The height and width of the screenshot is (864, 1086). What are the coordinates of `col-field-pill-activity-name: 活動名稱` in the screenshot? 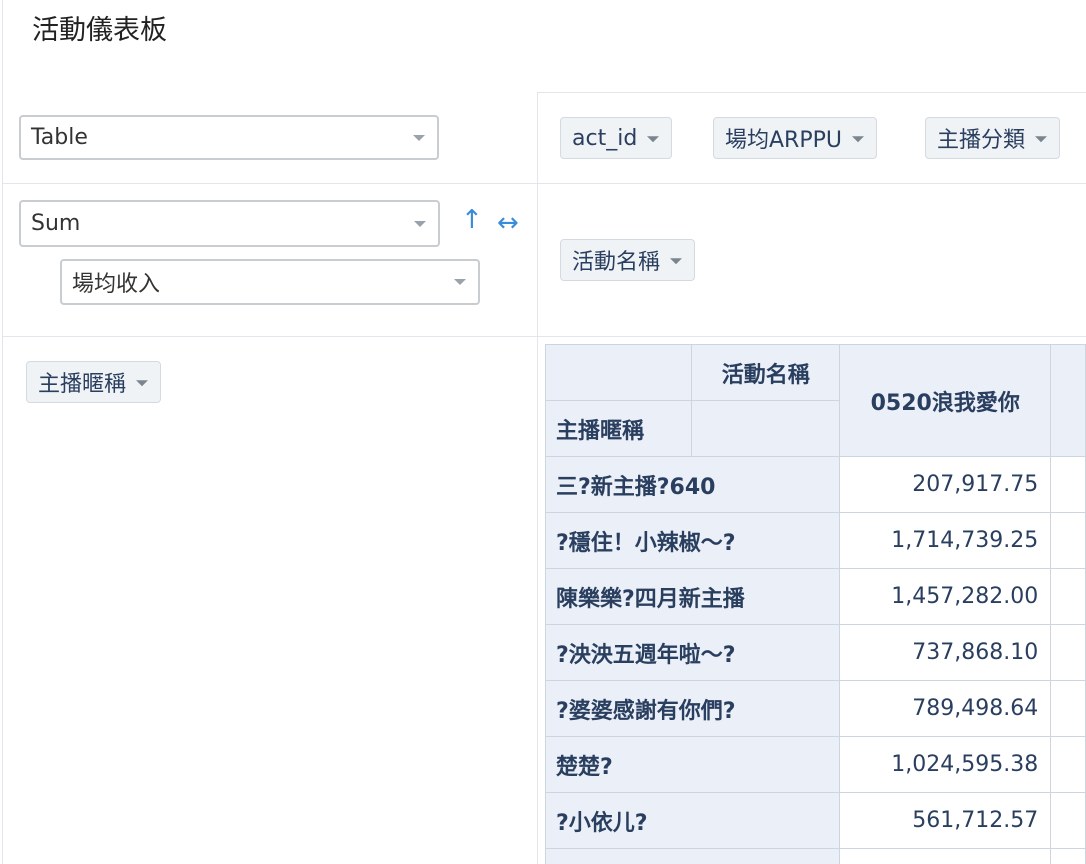 It's located at (628, 260).